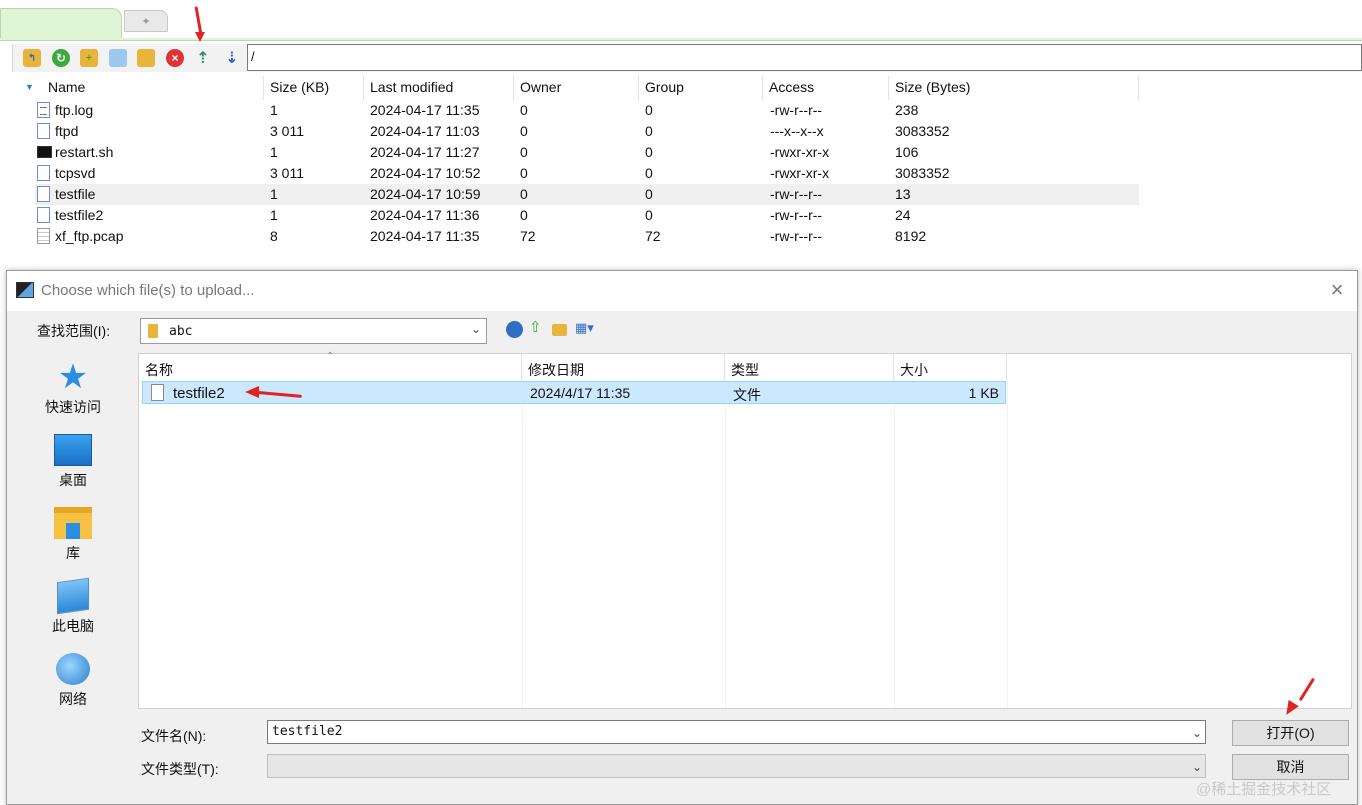  What do you see at coordinates (425, 152) in the screenshot?
I see `cell-modified: 2024-04-17 11:27` at bounding box center [425, 152].